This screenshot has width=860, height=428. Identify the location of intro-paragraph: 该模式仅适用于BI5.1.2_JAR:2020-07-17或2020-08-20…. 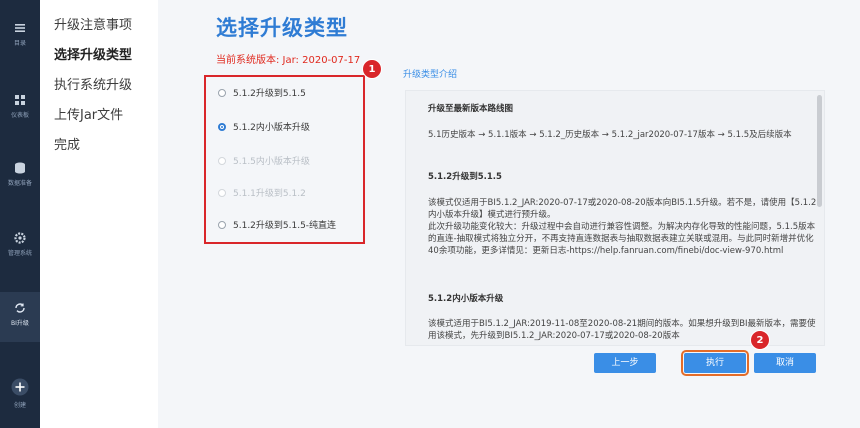
(622, 209).